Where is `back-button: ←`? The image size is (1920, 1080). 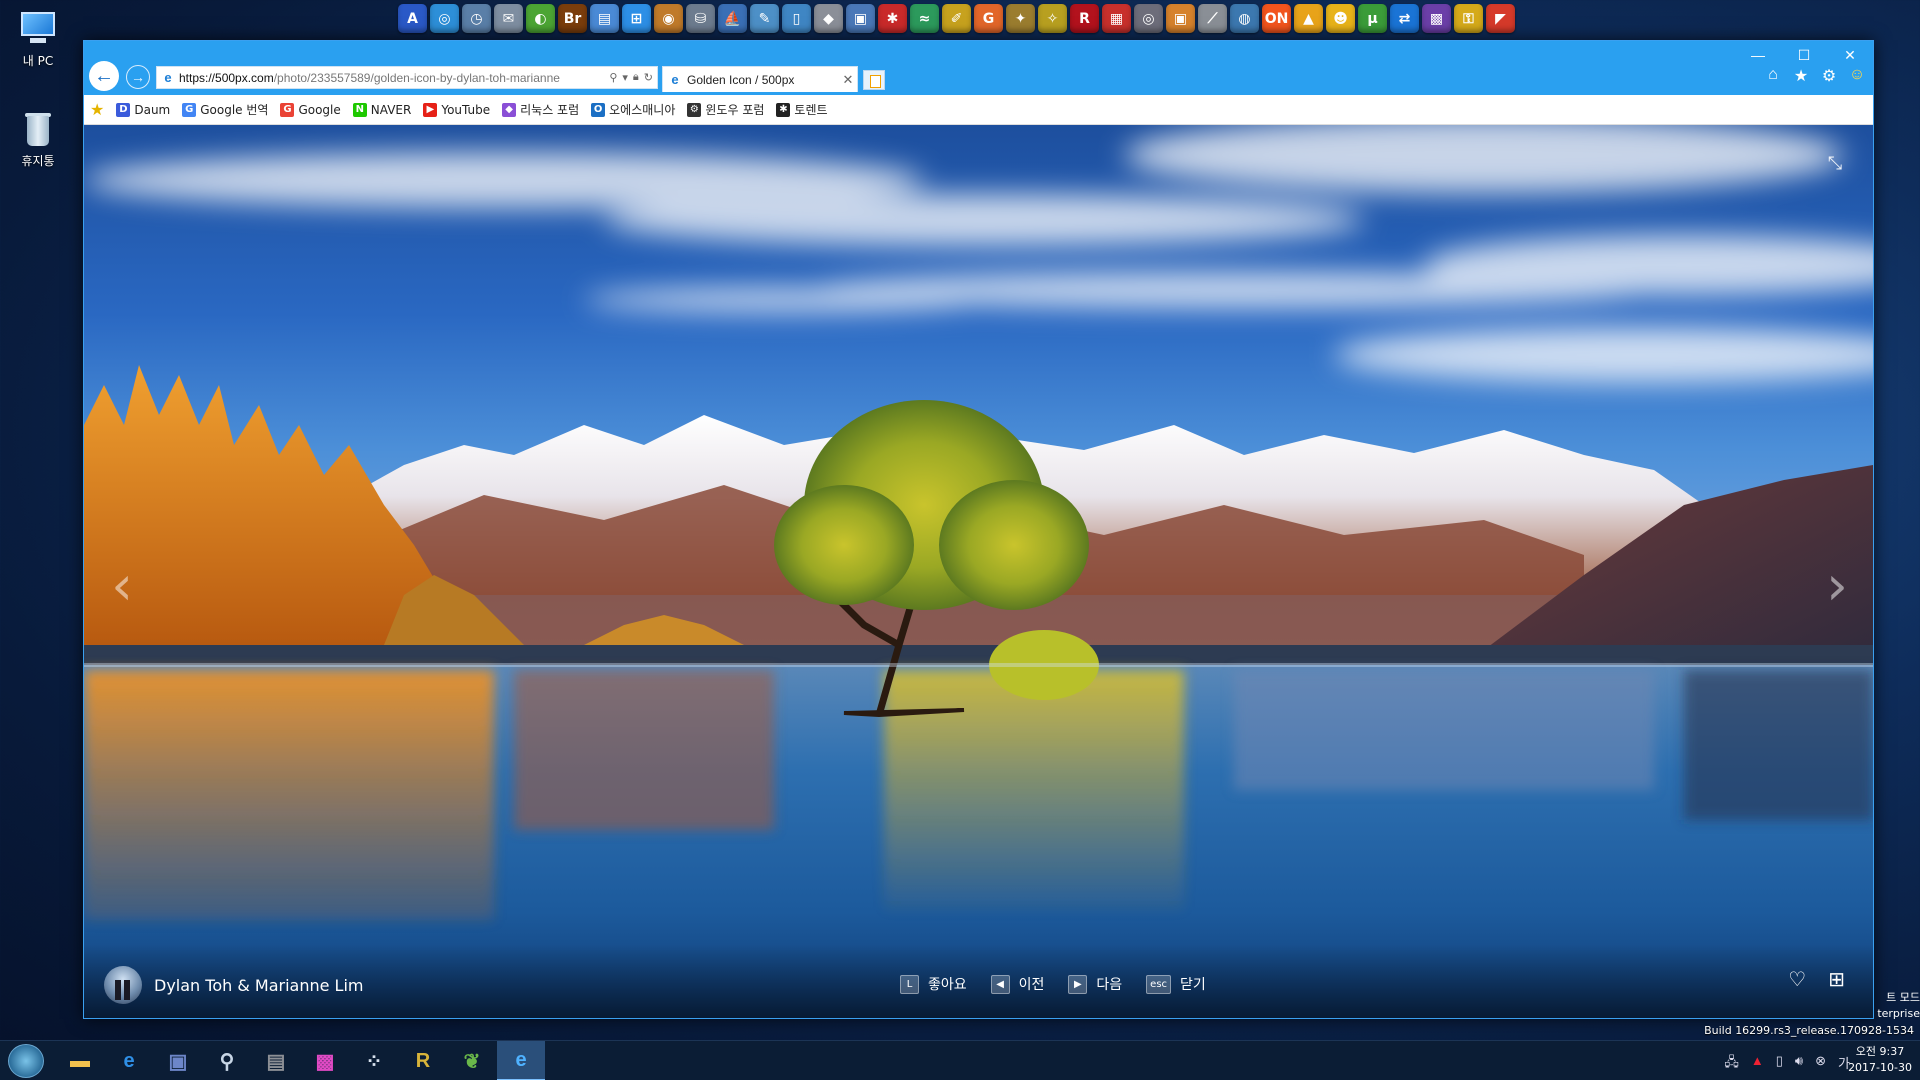 back-button: ← is located at coordinates (104, 76).